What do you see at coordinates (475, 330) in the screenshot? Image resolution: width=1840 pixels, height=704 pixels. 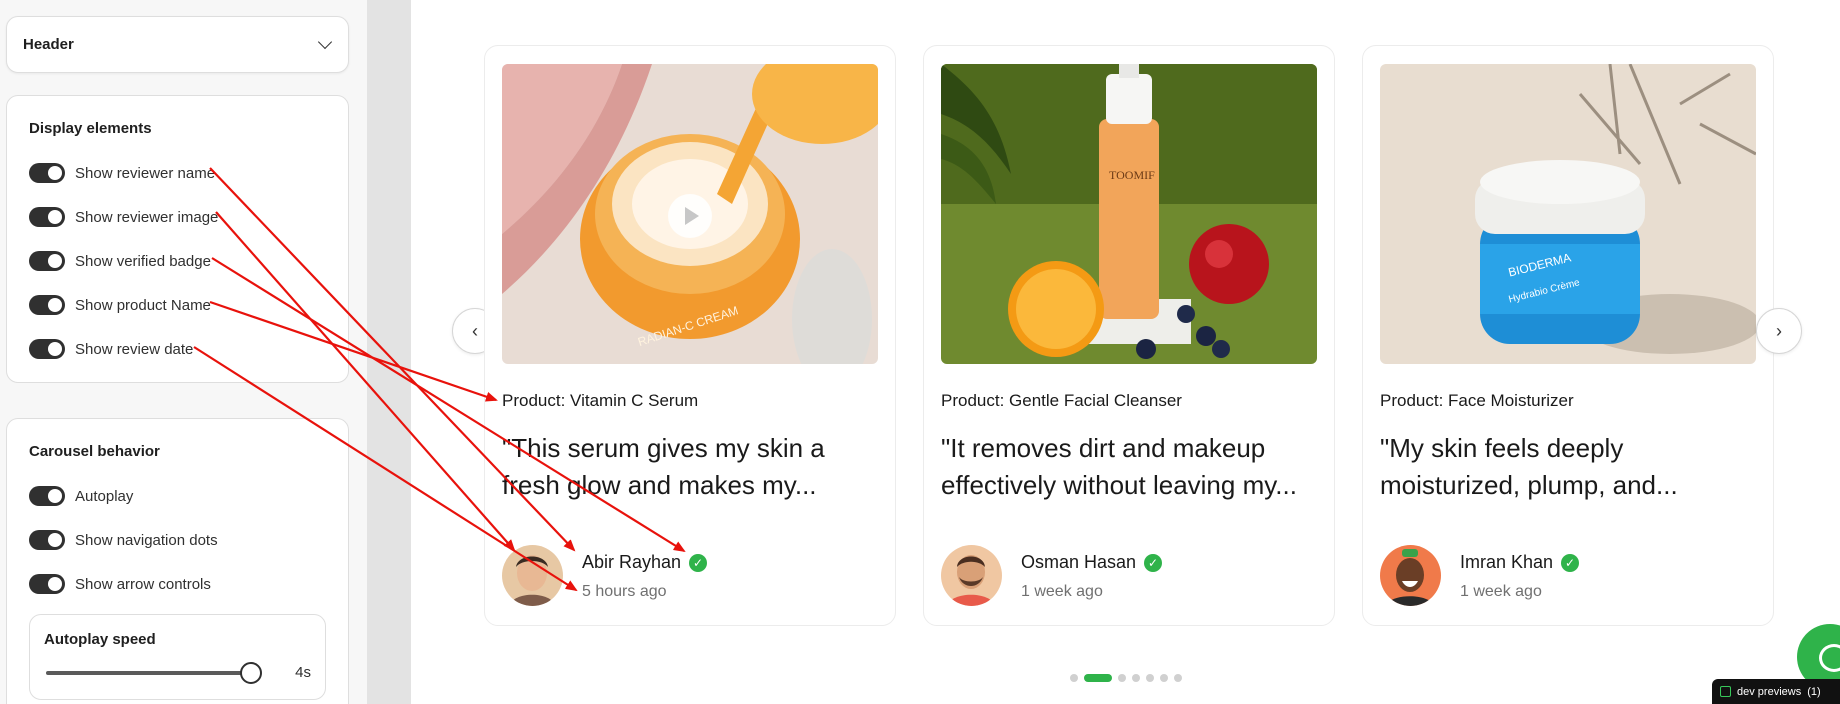 I see `chevron-left-icon: ‹` at bounding box center [475, 330].